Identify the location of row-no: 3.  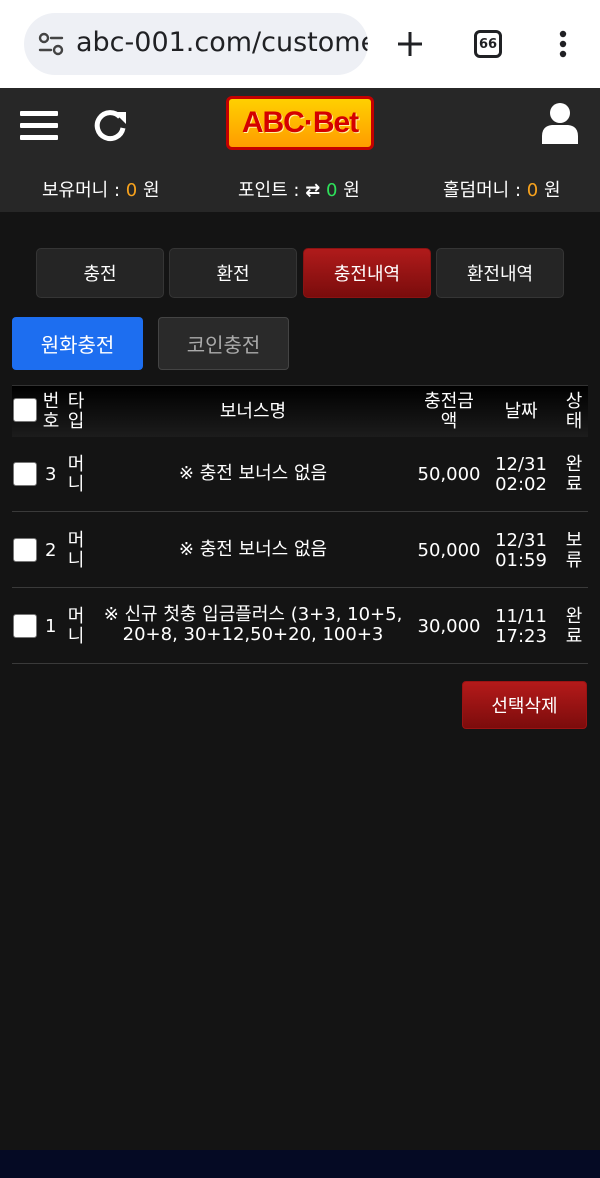
(51, 474).